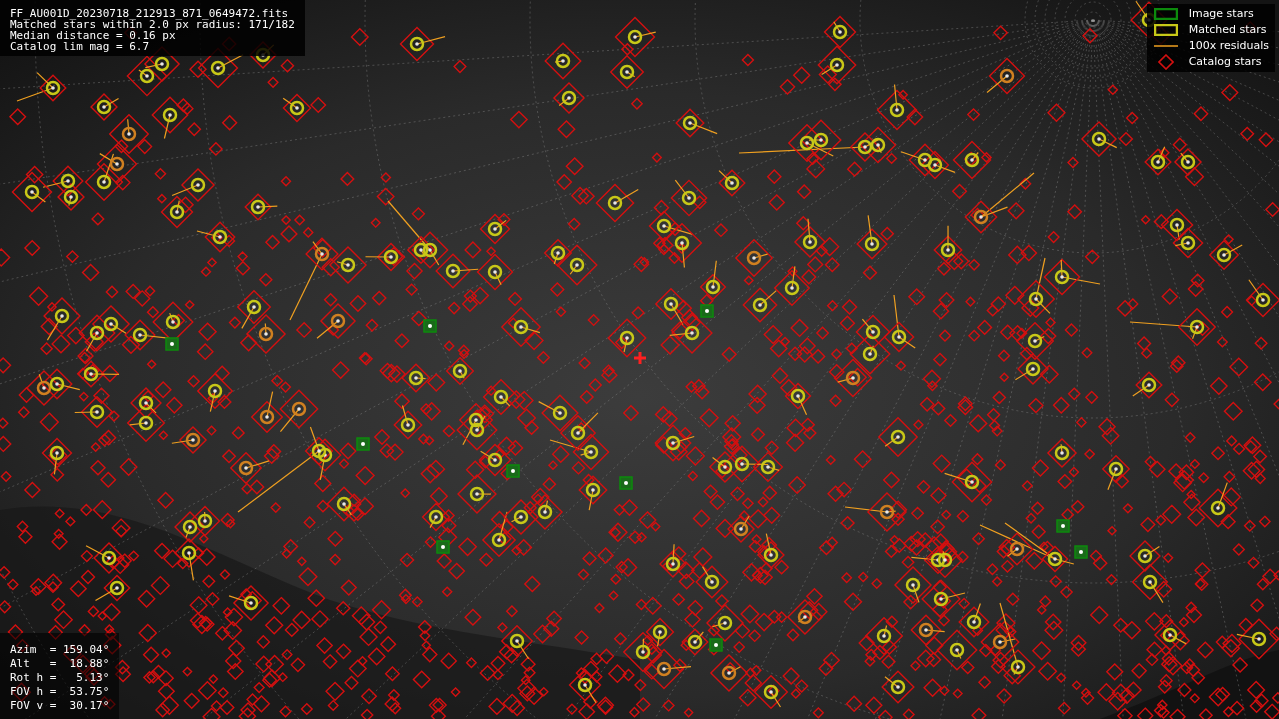  I want to click on matched-star-legend-icon, so click(1165, 30).